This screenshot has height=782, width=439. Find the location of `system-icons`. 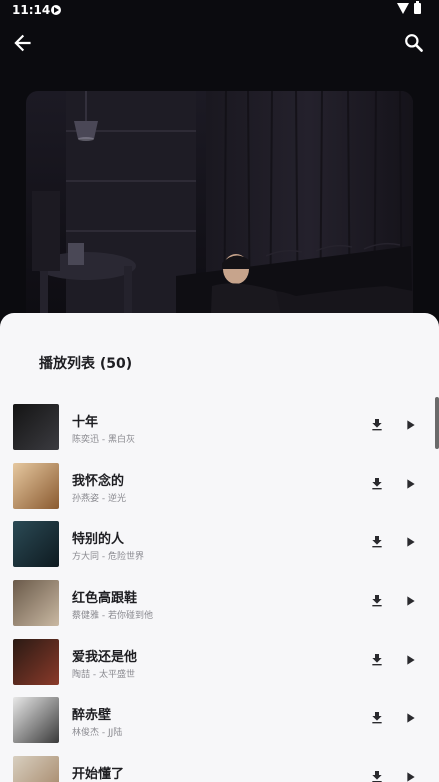

system-icons is located at coordinates (413, 9).